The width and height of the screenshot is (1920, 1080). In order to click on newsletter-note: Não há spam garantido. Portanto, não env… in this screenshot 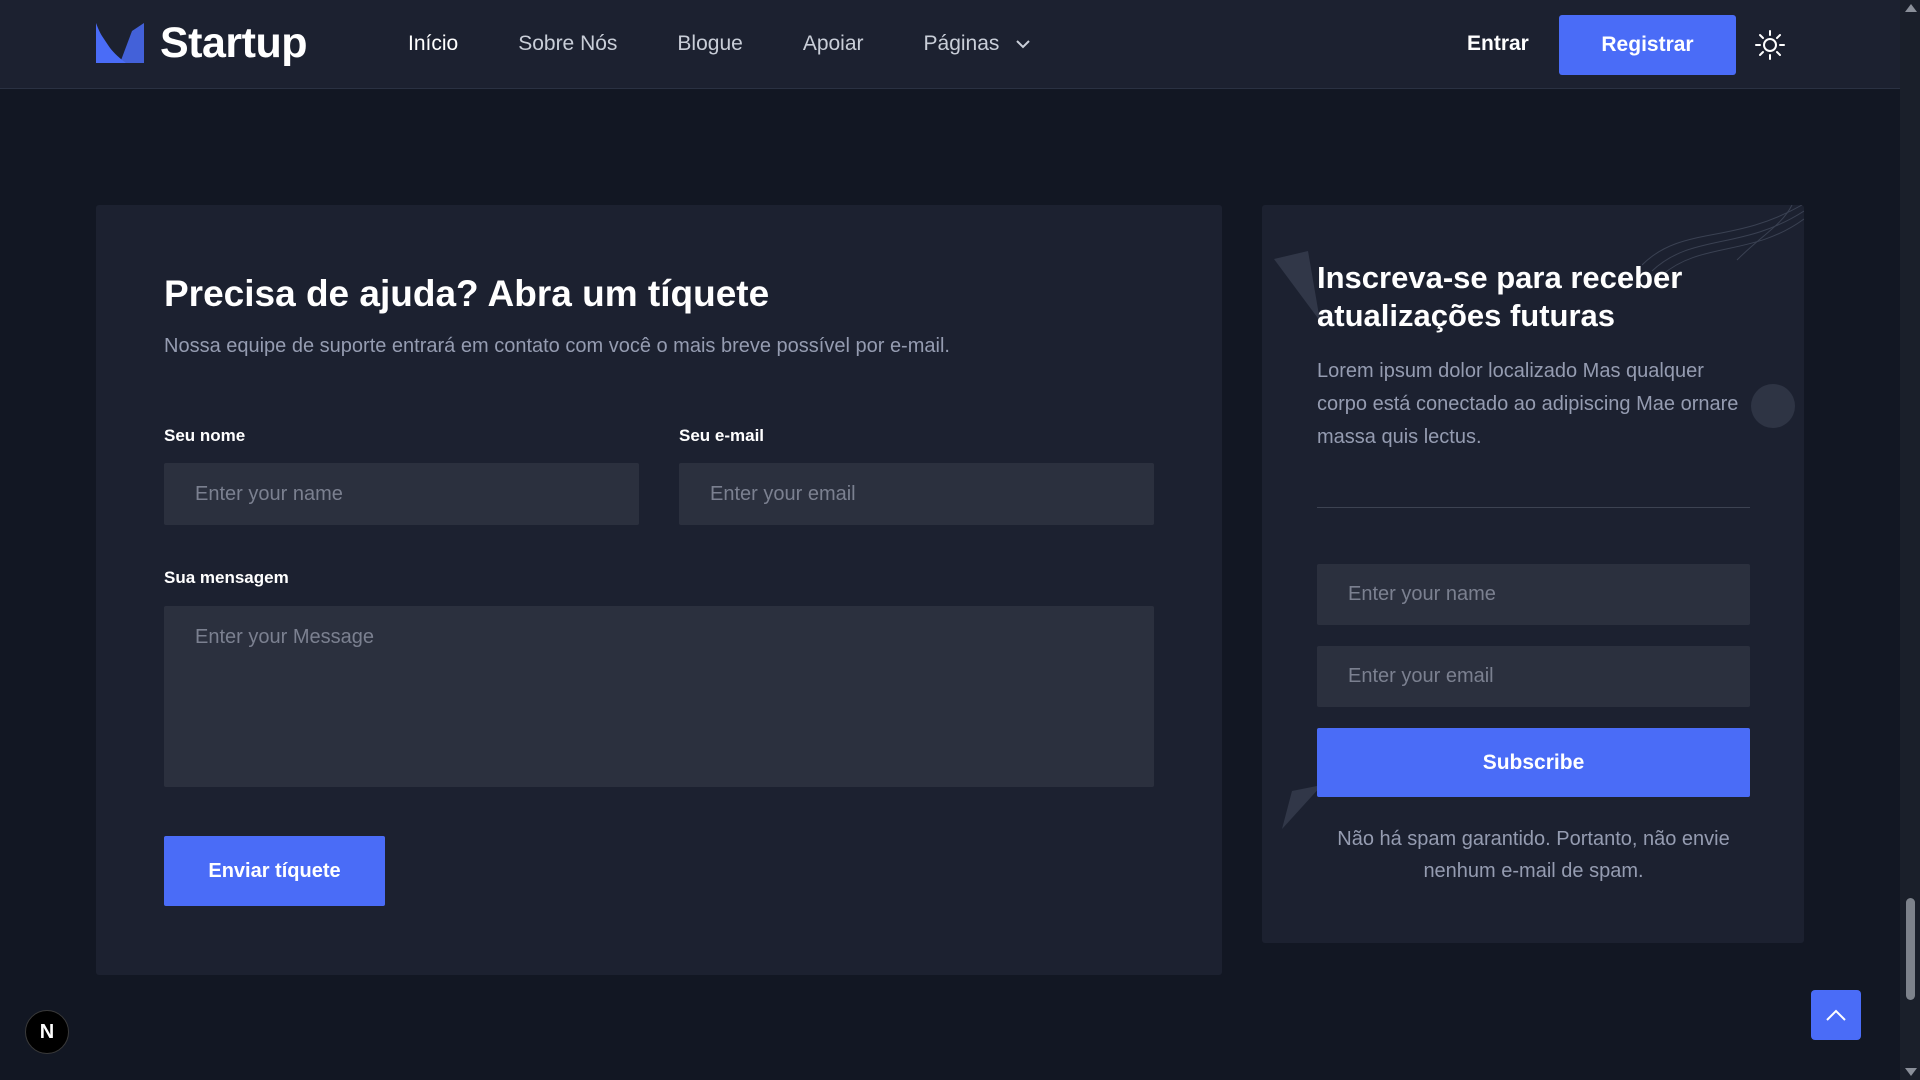, I will do `click(1533, 855)`.